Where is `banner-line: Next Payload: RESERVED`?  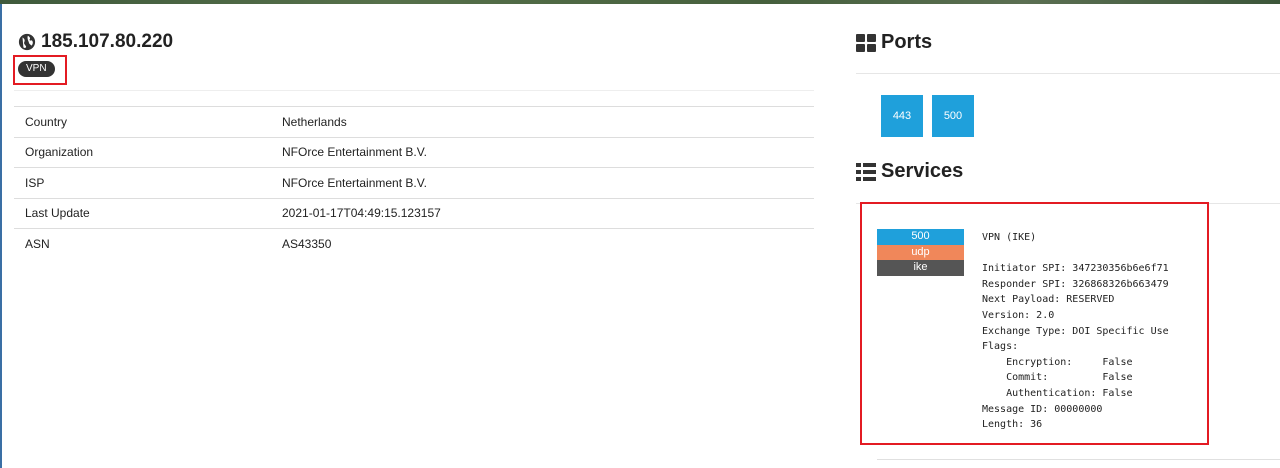
banner-line: Next Payload: RESERVED is located at coordinates (1048, 300).